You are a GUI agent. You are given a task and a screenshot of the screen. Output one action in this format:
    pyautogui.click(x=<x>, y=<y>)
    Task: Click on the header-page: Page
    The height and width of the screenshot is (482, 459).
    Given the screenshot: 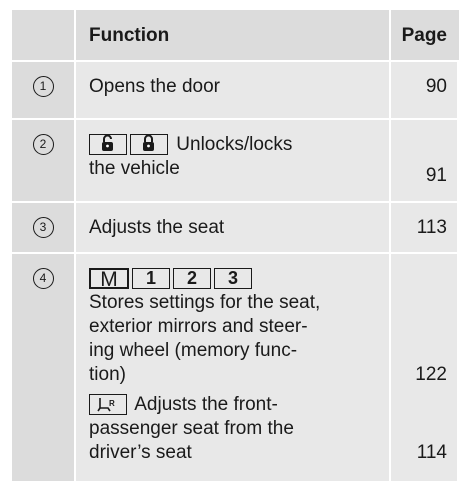 What is the action you would take?
    pyautogui.click(x=424, y=35)
    